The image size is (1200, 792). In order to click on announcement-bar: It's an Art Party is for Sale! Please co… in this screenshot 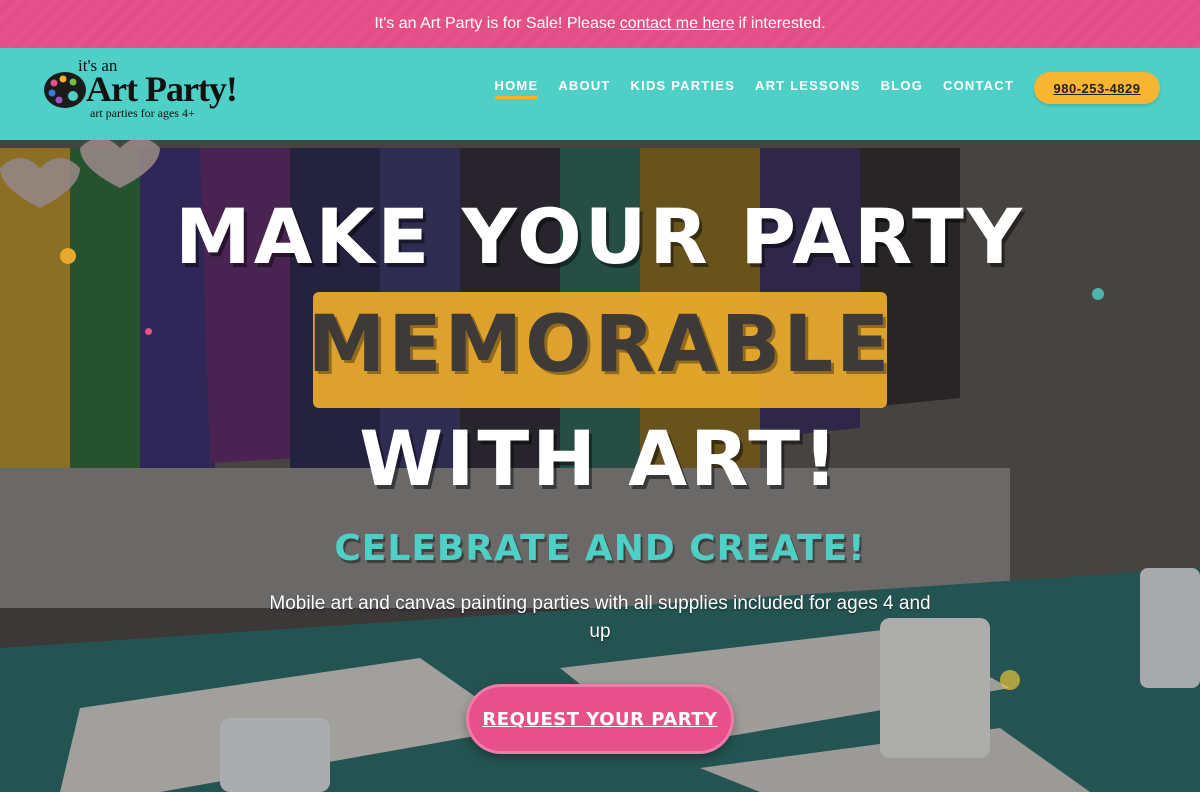, I will do `click(600, 24)`.